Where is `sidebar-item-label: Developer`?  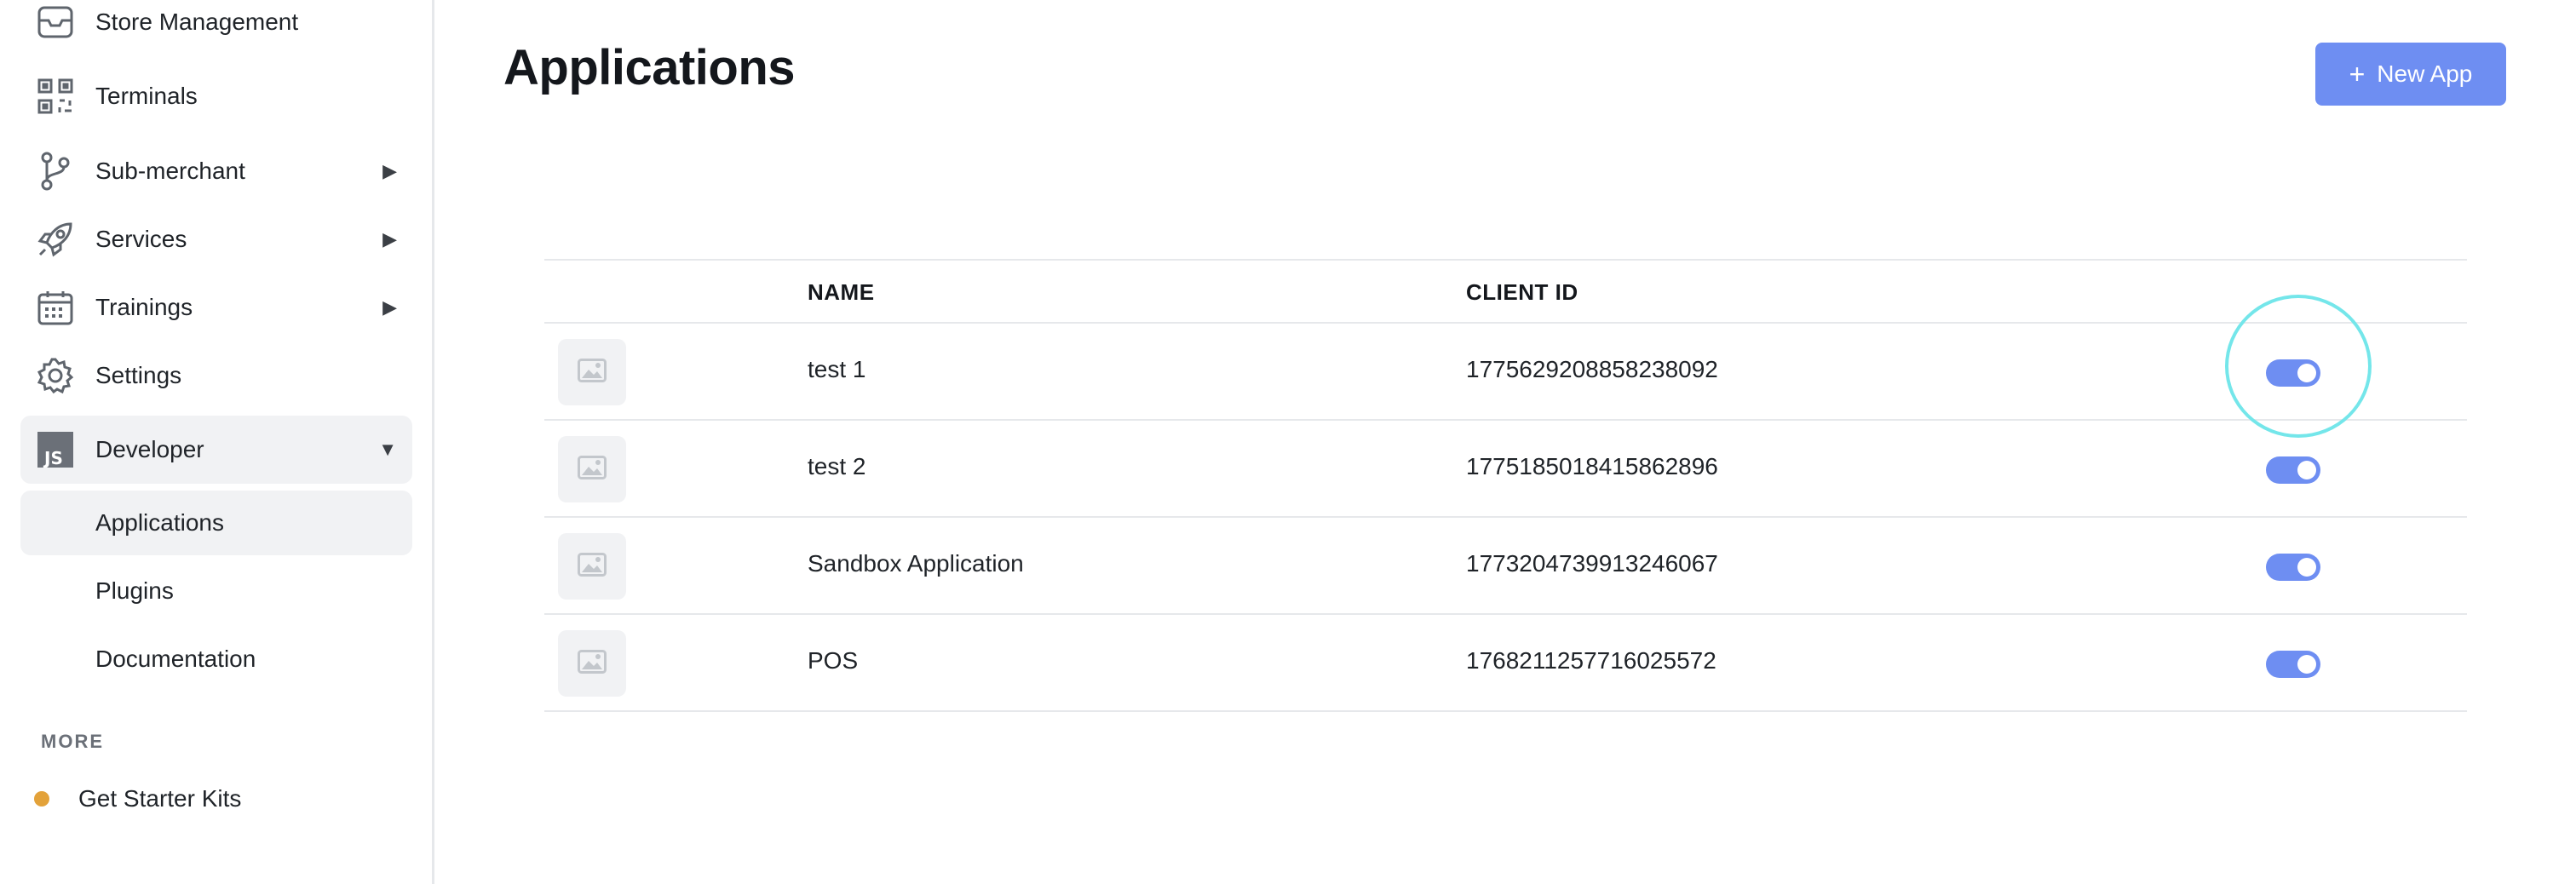 sidebar-item-label: Developer is located at coordinates (150, 449).